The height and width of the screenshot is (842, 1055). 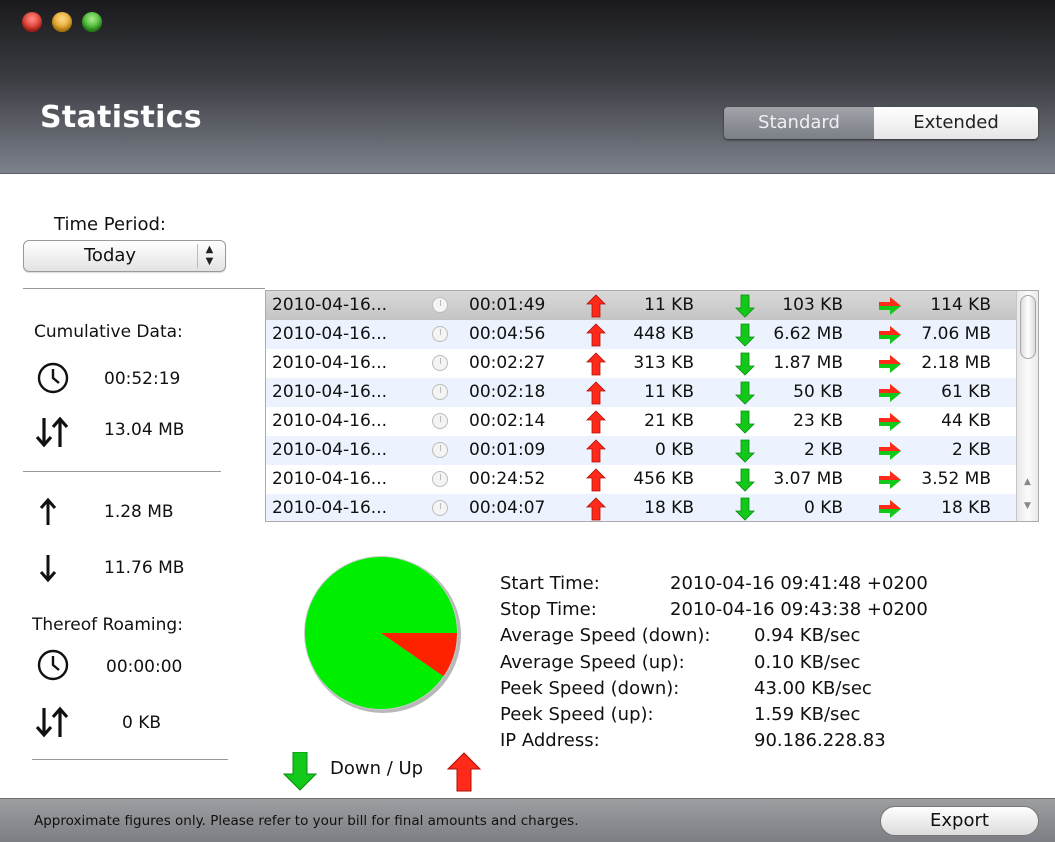 What do you see at coordinates (641, 421) in the screenshot?
I see `table-row: 2010-04-16... 00:02:14 21 KB 23 KB 44 KB` at bounding box center [641, 421].